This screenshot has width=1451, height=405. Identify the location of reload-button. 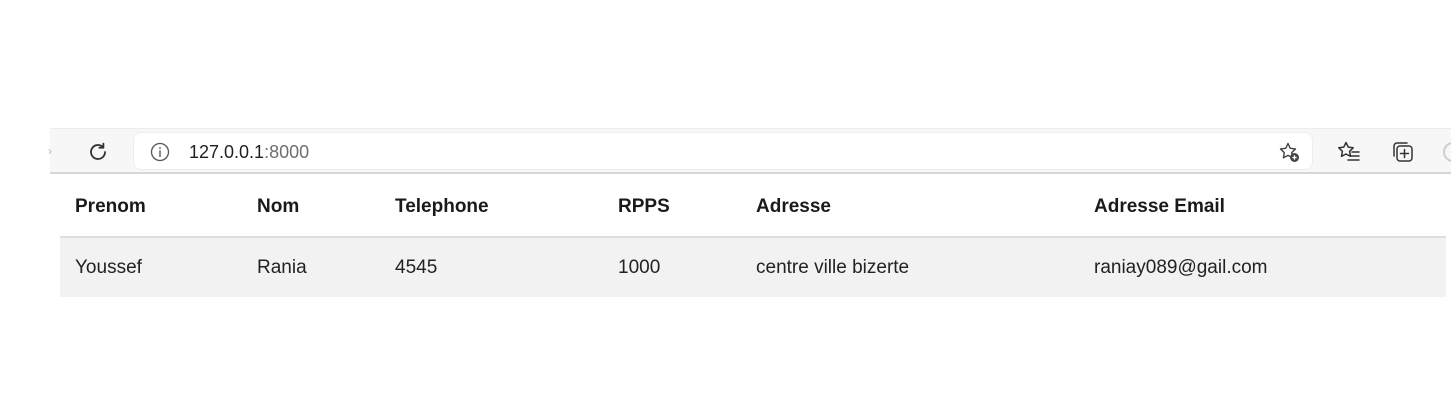
(98, 152).